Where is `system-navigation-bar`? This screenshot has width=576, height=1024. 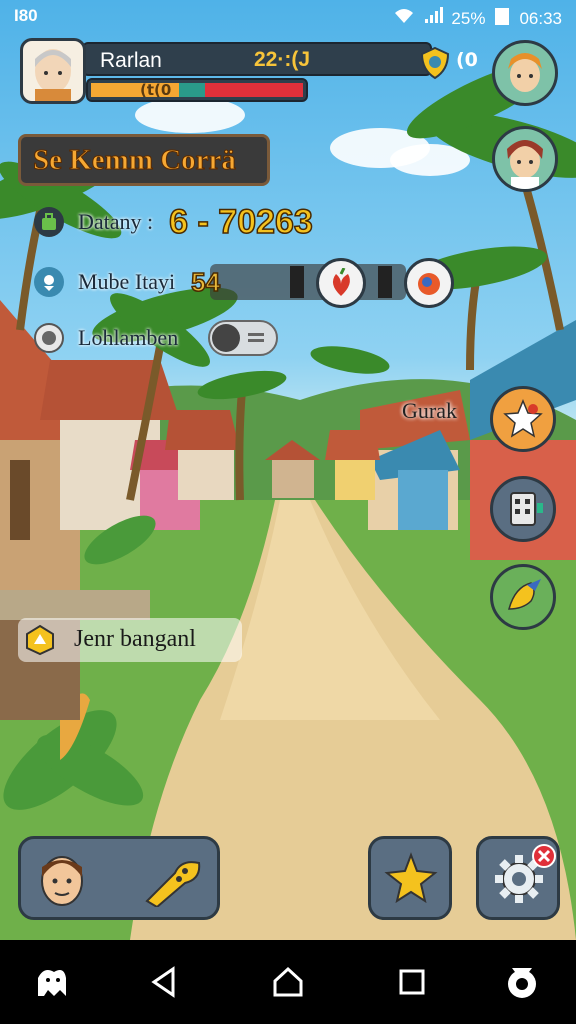
system-navigation-bar is located at coordinates (288, 982).